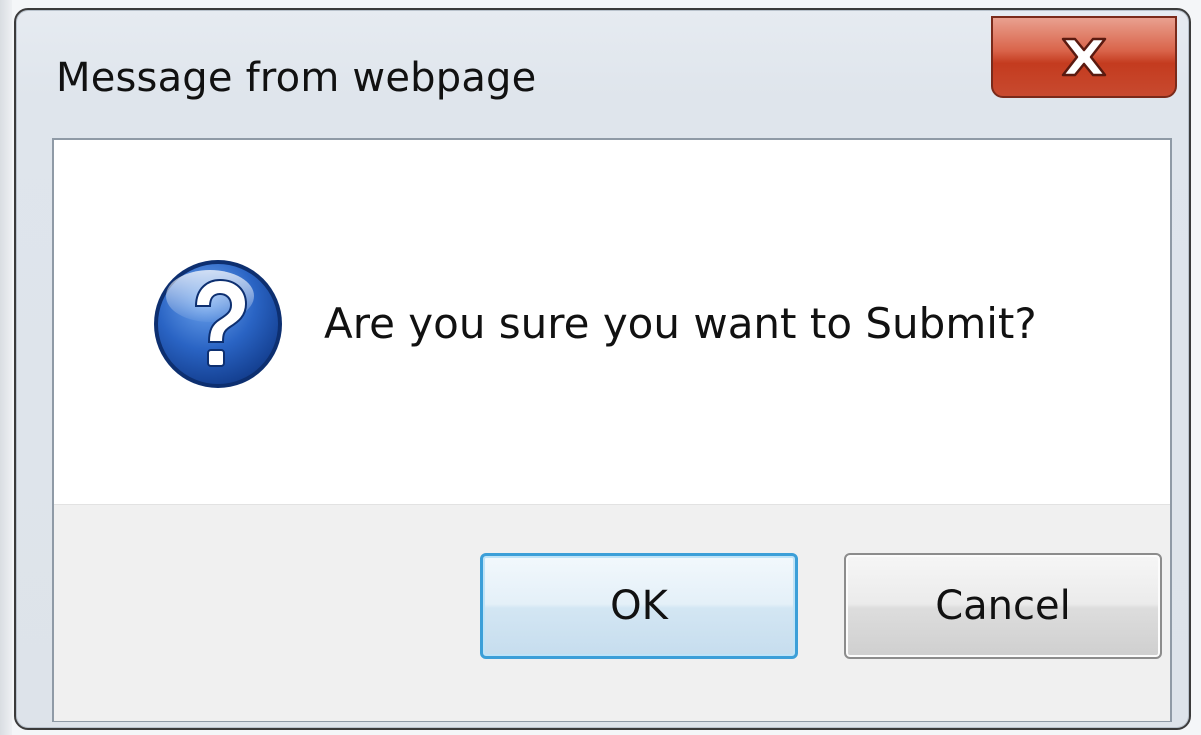  Describe the element at coordinates (6, 367) in the screenshot. I see `background-edge` at that location.